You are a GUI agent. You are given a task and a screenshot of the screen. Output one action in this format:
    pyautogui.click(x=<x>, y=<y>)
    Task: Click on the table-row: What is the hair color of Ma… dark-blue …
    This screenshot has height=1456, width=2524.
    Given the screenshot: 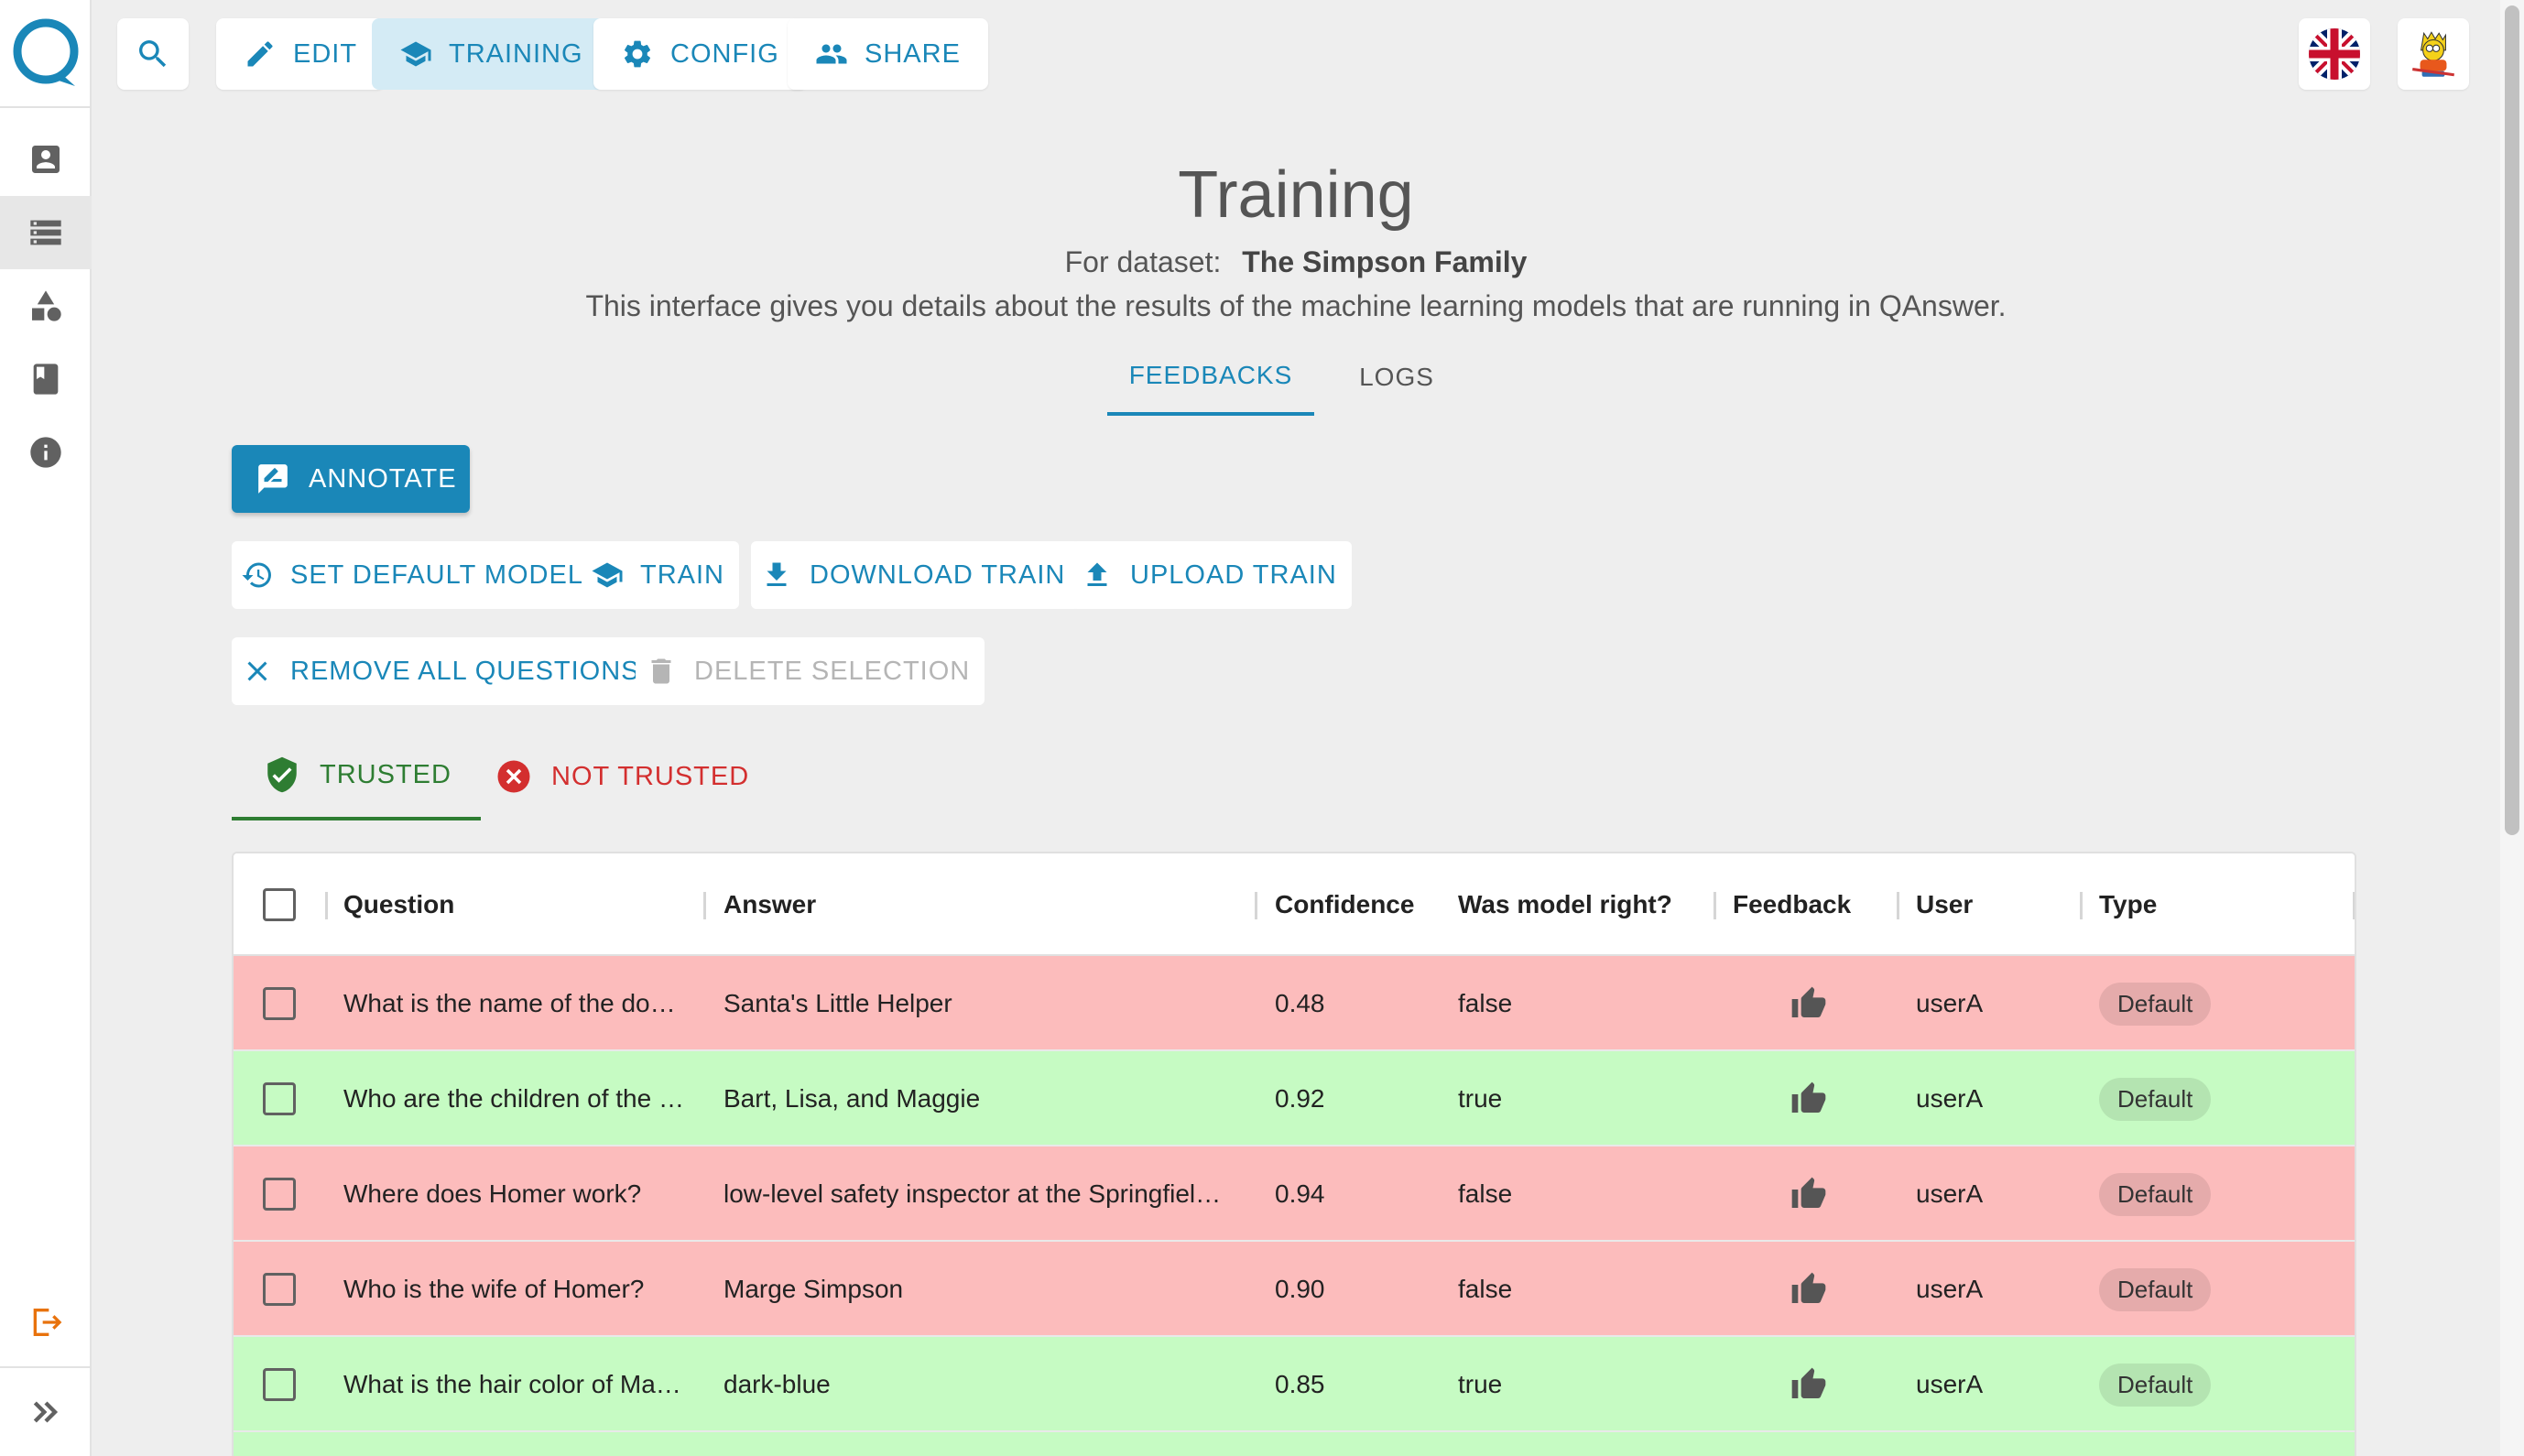 What is the action you would take?
    pyautogui.click(x=1294, y=1384)
    